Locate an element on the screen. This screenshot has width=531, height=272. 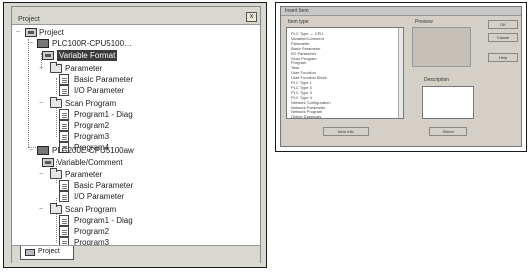
list-scrollbar is located at coordinates (400, 73).